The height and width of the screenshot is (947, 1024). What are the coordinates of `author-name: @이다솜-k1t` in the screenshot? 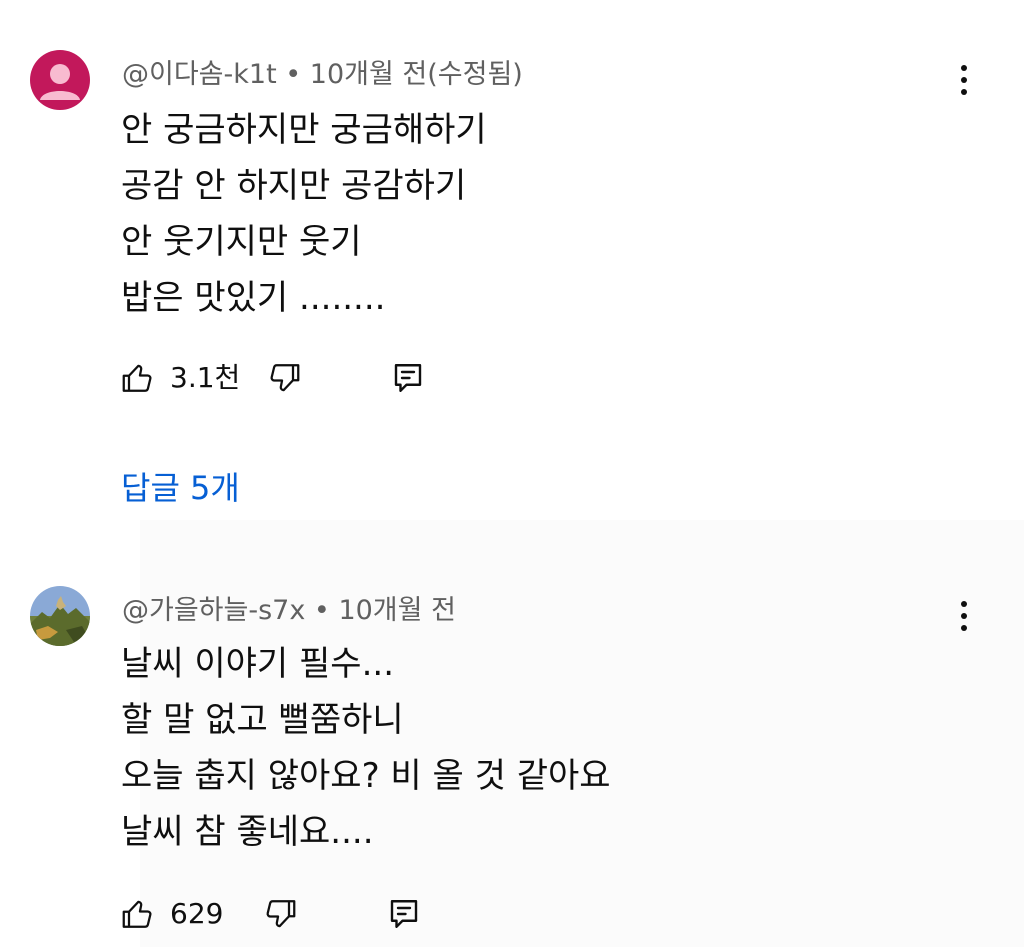 It's located at (199, 74).